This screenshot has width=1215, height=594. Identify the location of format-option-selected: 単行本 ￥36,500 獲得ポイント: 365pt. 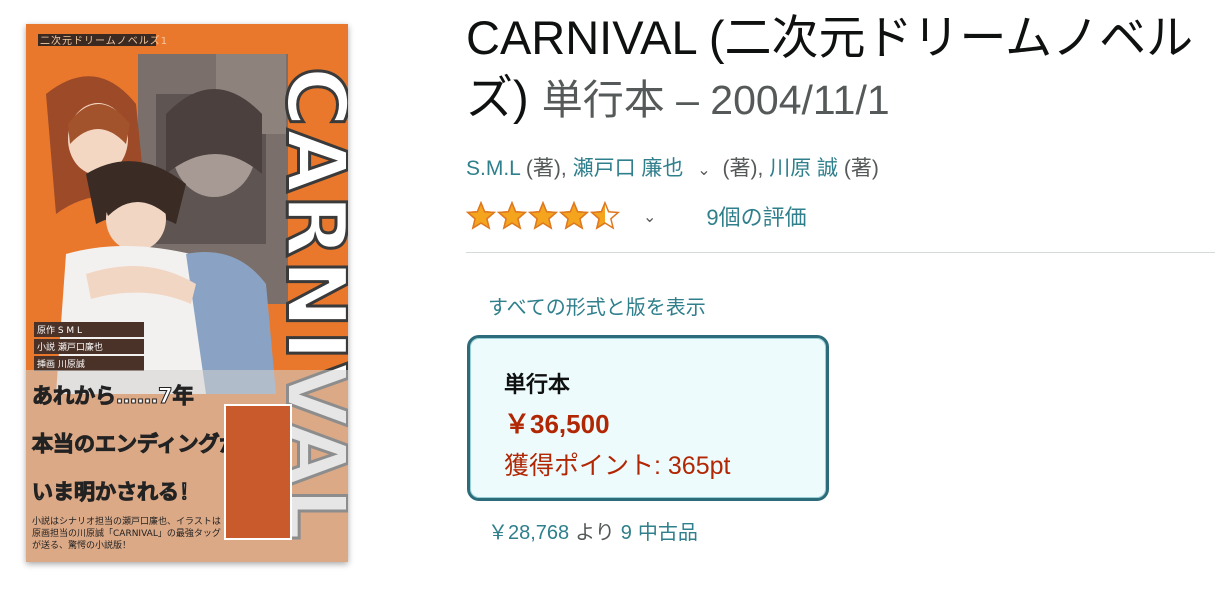
(648, 418).